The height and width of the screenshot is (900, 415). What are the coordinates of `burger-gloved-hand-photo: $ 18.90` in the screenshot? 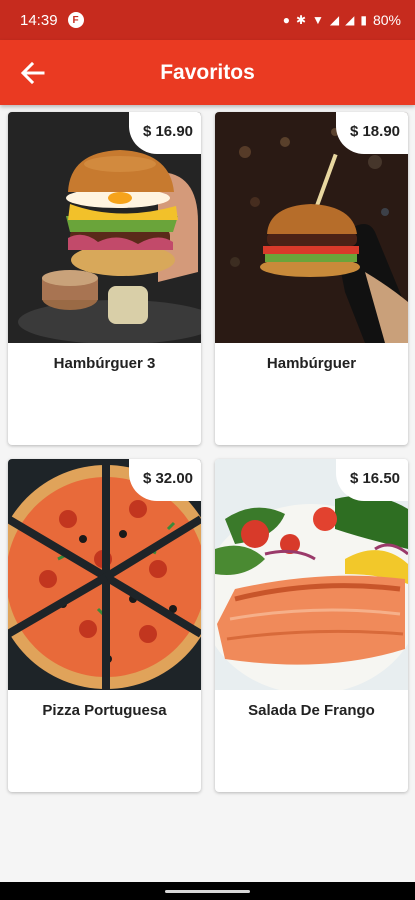 It's located at (311, 227).